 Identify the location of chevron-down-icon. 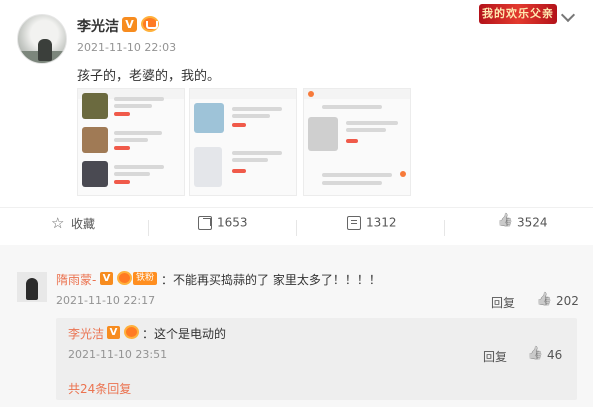
(568, 15).